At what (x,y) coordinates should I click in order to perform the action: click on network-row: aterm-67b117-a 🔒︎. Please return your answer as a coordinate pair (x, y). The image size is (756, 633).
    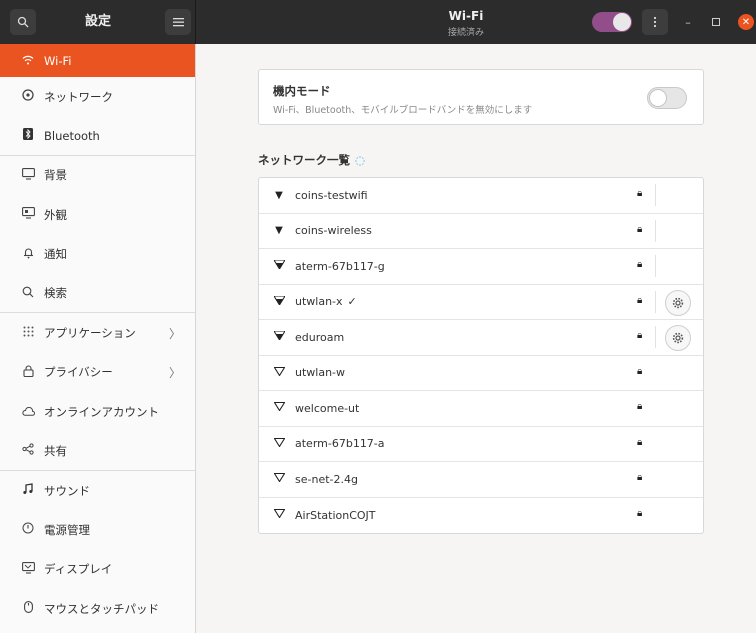
    Looking at the image, I should click on (481, 444).